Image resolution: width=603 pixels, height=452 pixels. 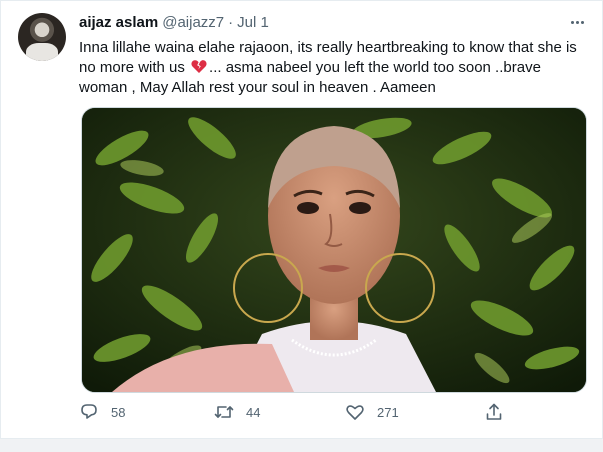 I want to click on broken-heart-emoji-icon, so click(x=199, y=66).